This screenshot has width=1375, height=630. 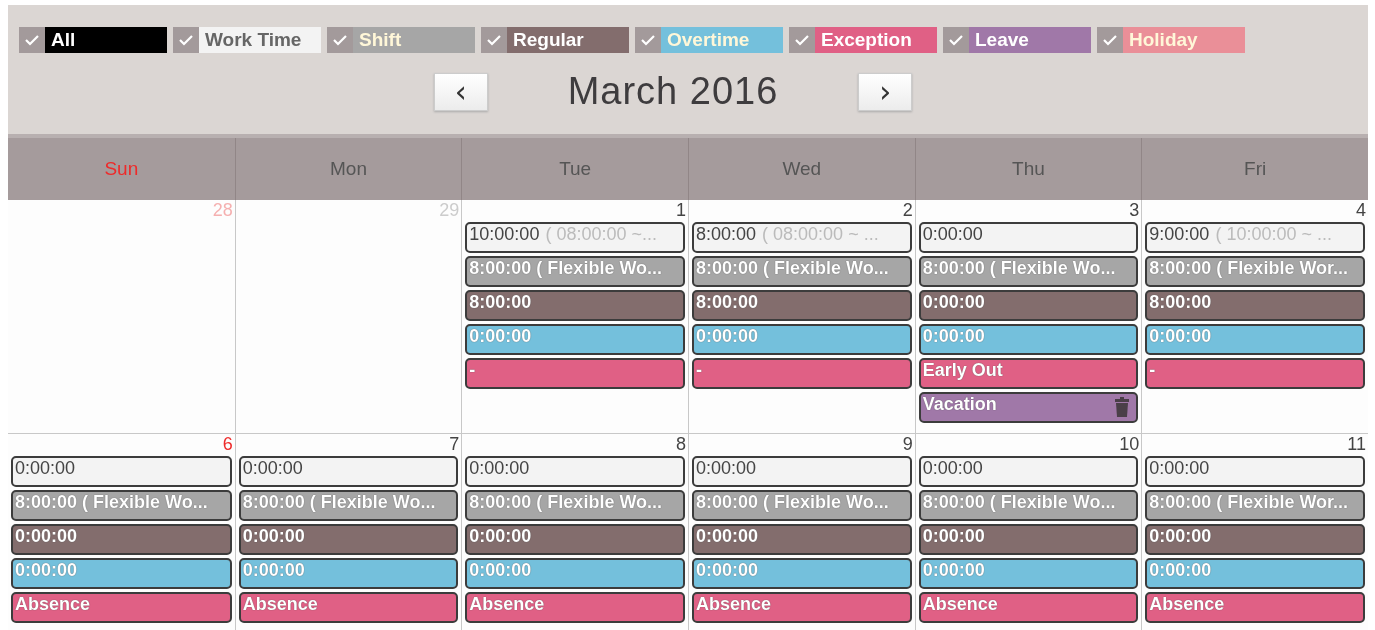 What do you see at coordinates (885, 91) in the screenshot?
I see `next-month-button: ›` at bounding box center [885, 91].